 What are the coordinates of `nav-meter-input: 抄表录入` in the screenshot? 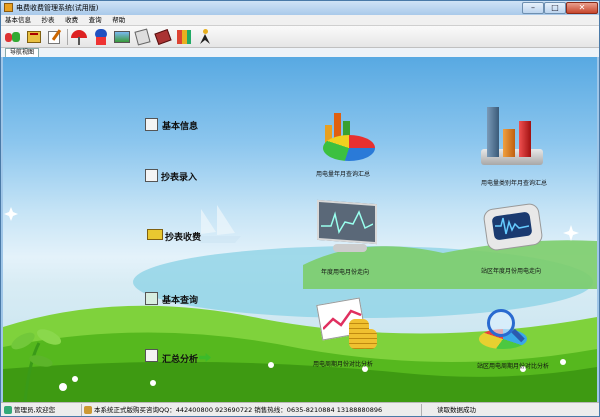 It's located at (179, 176).